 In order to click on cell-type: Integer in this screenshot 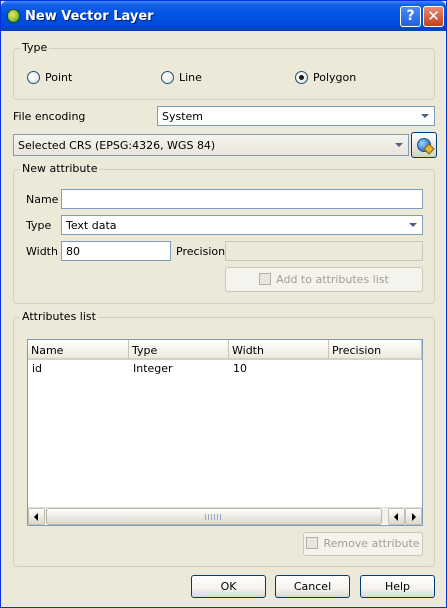, I will do `click(153, 368)`.